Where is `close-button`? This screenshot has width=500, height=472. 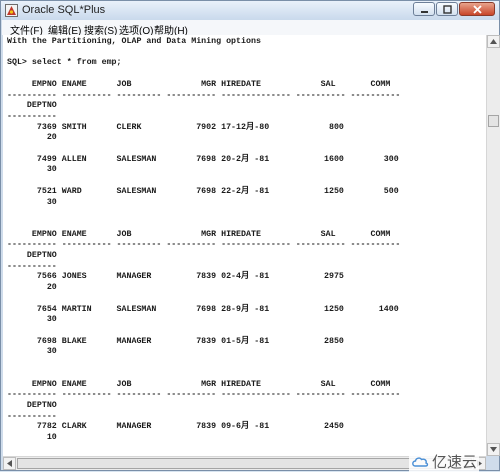 close-button is located at coordinates (477, 9).